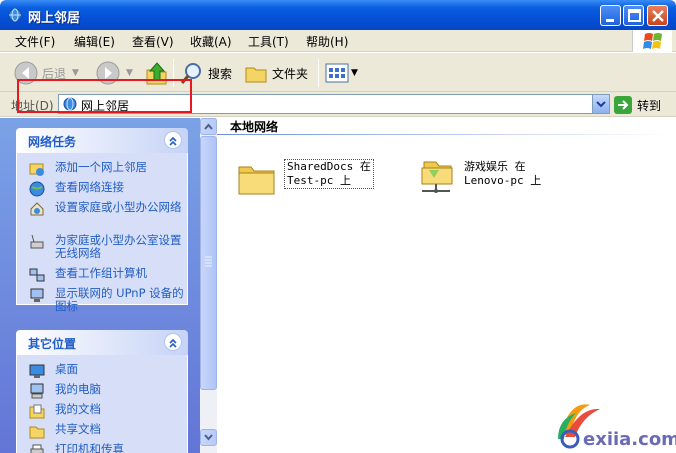  Describe the element at coordinates (102, 215) in the screenshot. I see `task-home-network-setup: 设置家庭或小型办公网络` at that location.